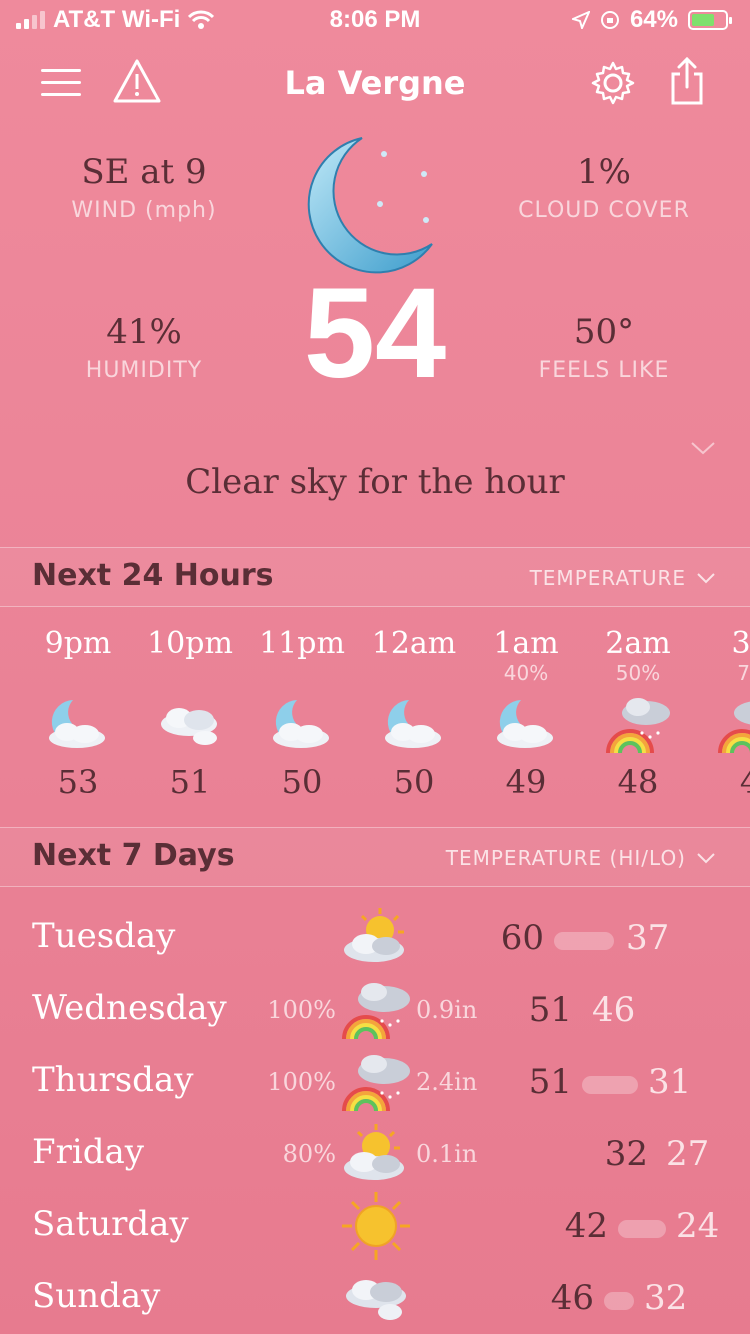 The height and width of the screenshot is (1334, 750). Describe the element at coordinates (414, 643) in the screenshot. I see `hour-time: 12am` at that location.